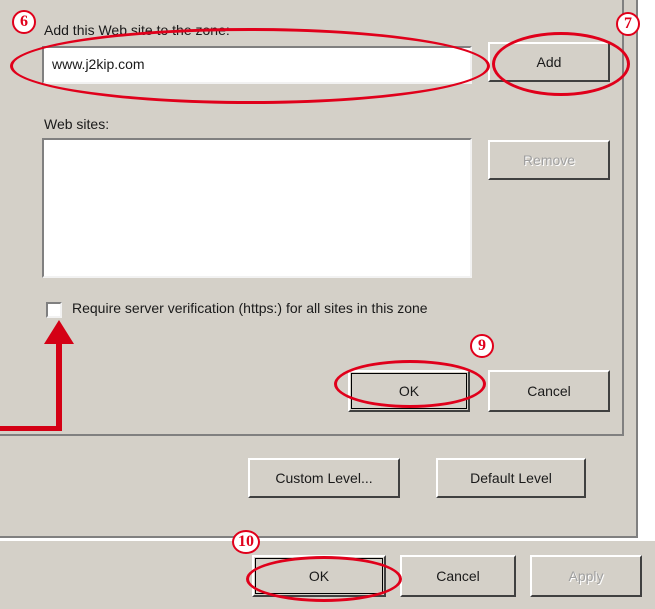 This screenshot has height=609, width=655. What do you see at coordinates (77, 124) in the screenshot?
I see `websites-label: Web sites:` at bounding box center [77, 124].